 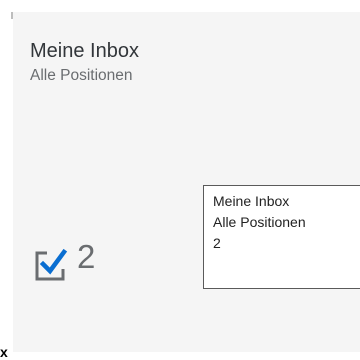 I want to click on tooltip-title: Meine Inbox, so click(x=251, y=201).